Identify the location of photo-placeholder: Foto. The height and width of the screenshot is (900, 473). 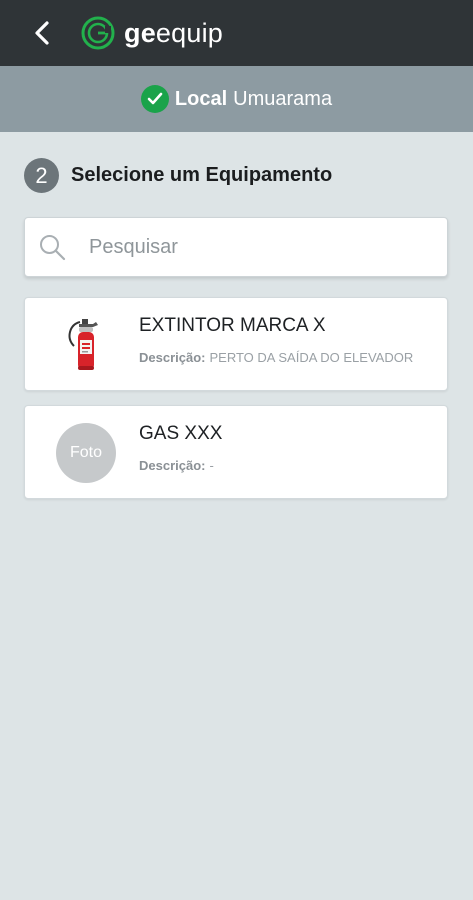
(86, 453).